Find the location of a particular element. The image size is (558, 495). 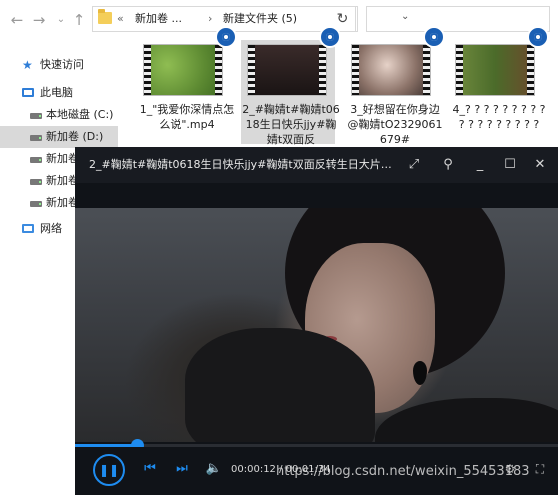

breadcrumb-overflow: « is located at coordinates (120, 19).